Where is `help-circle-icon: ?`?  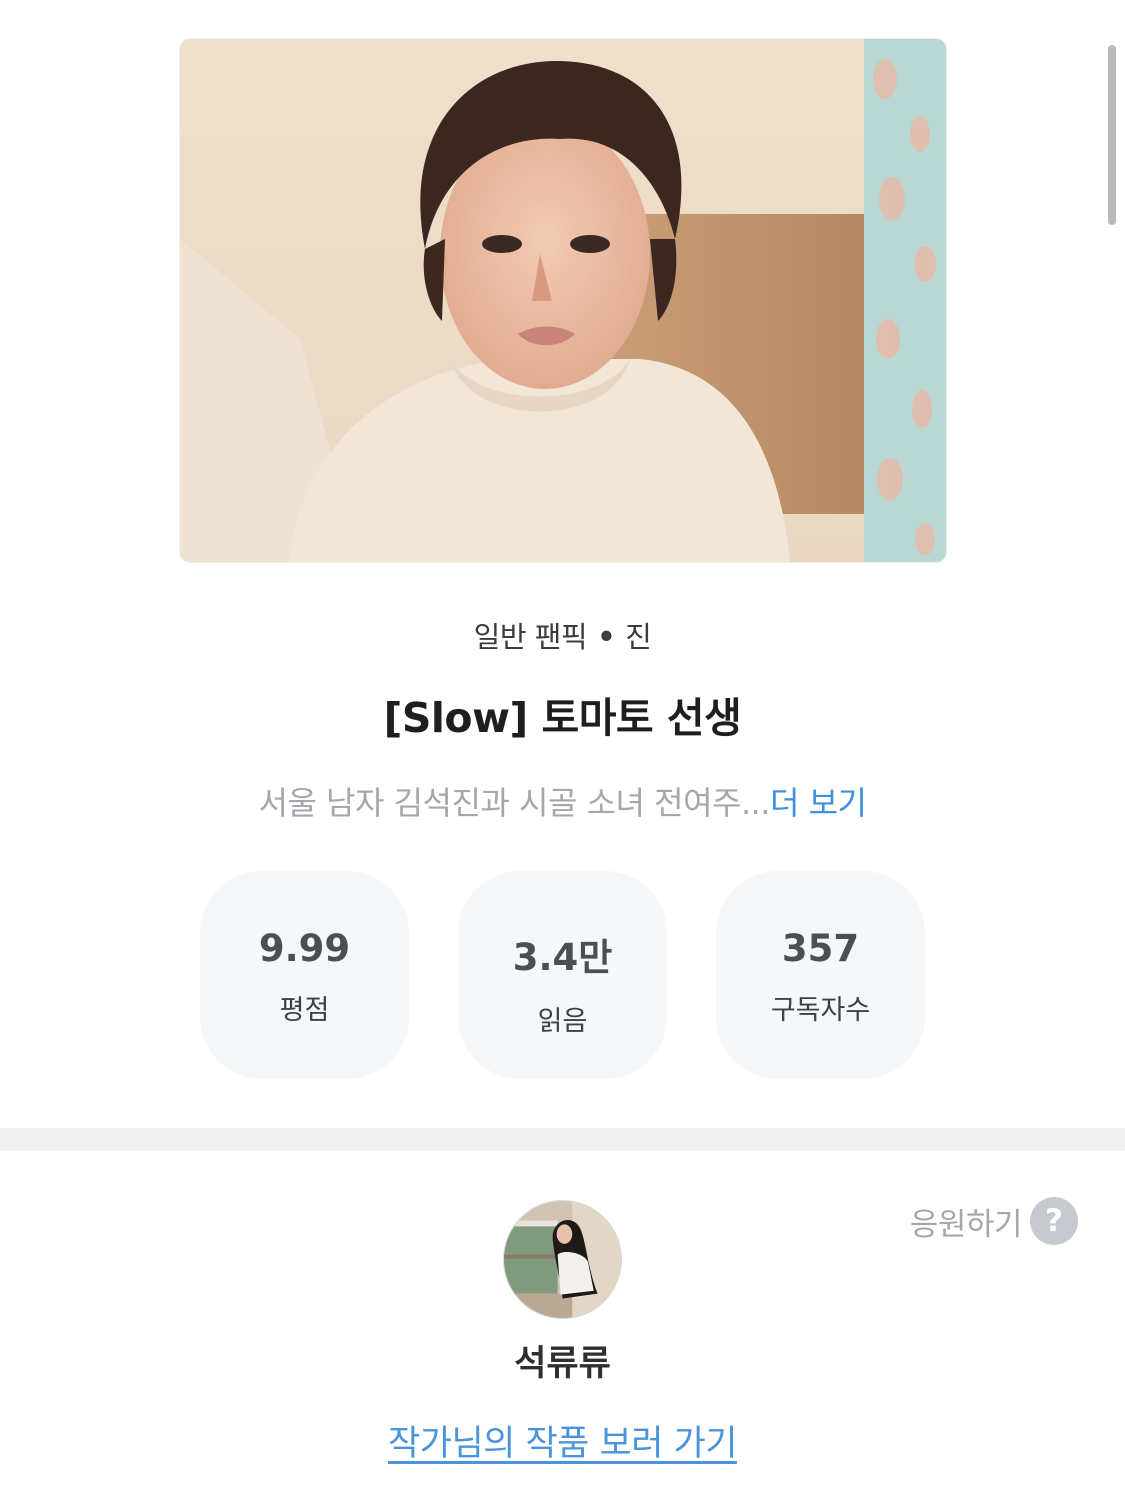
help-circle-icon: ? is located at coordinates (1054, 1221).